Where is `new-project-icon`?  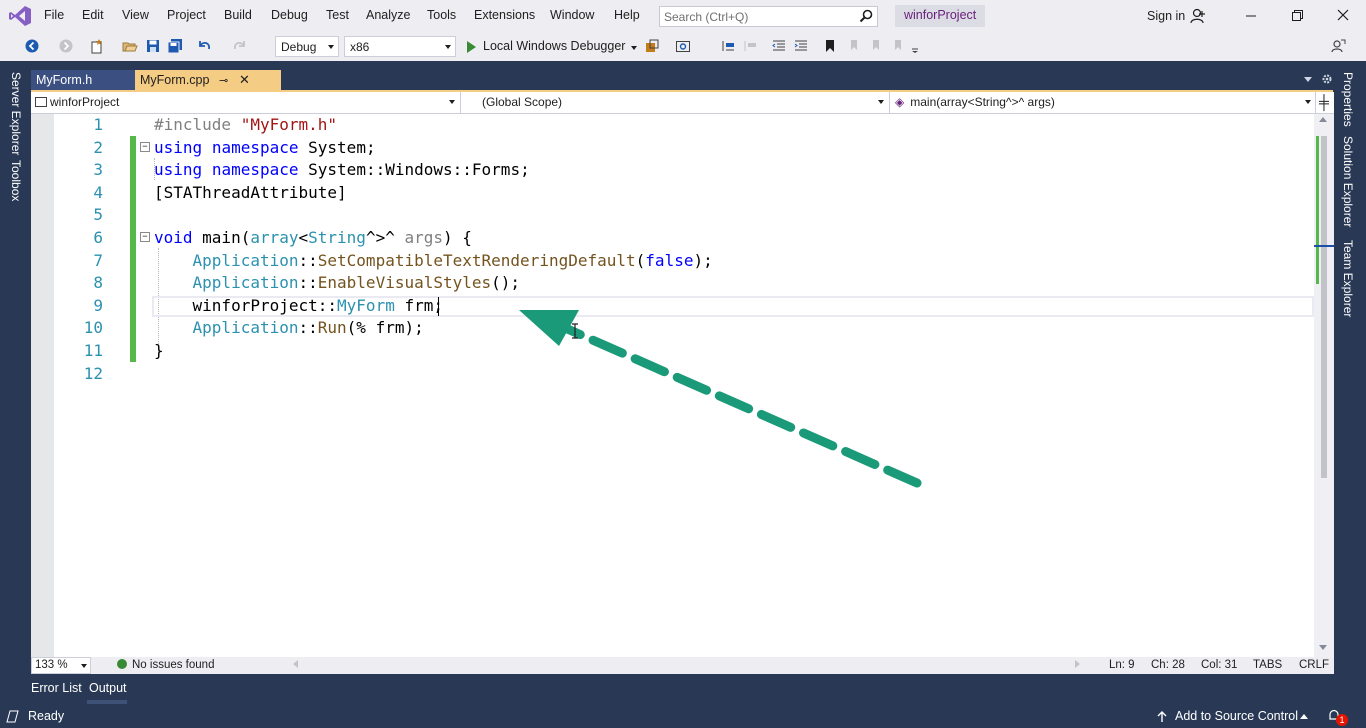 new-project-icon is located at coordinates (97, 46).